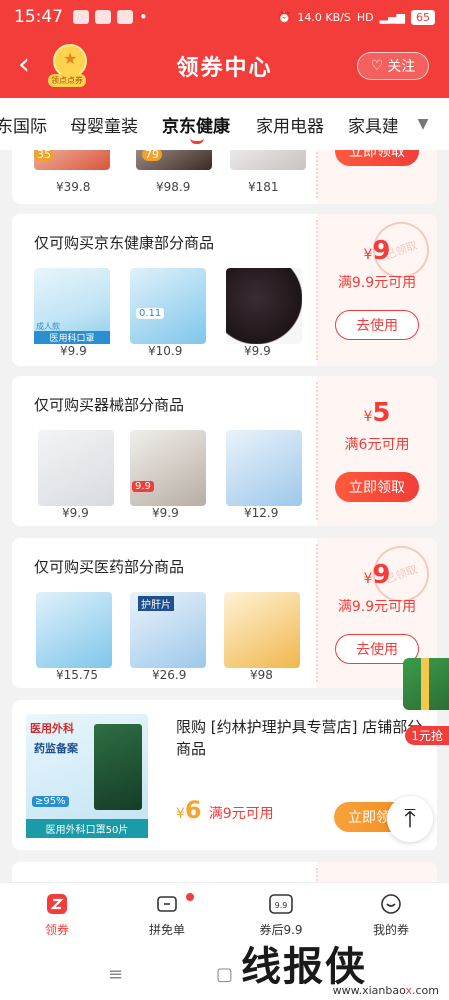 The image size is (449, 1000). I want to click on watermark: 线报侠 www.xianbaox.com, so click(341, 973).